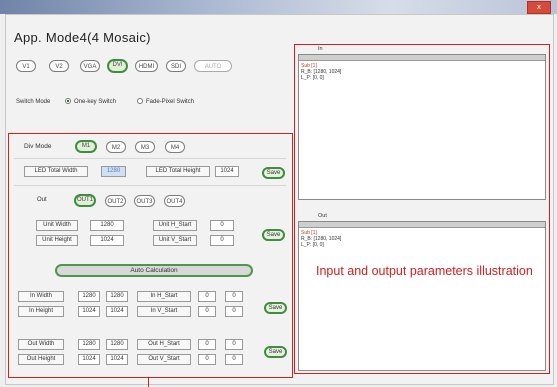 The image size is (557, 387). I want to click on out-width-input: 1280, so click(89, 344).